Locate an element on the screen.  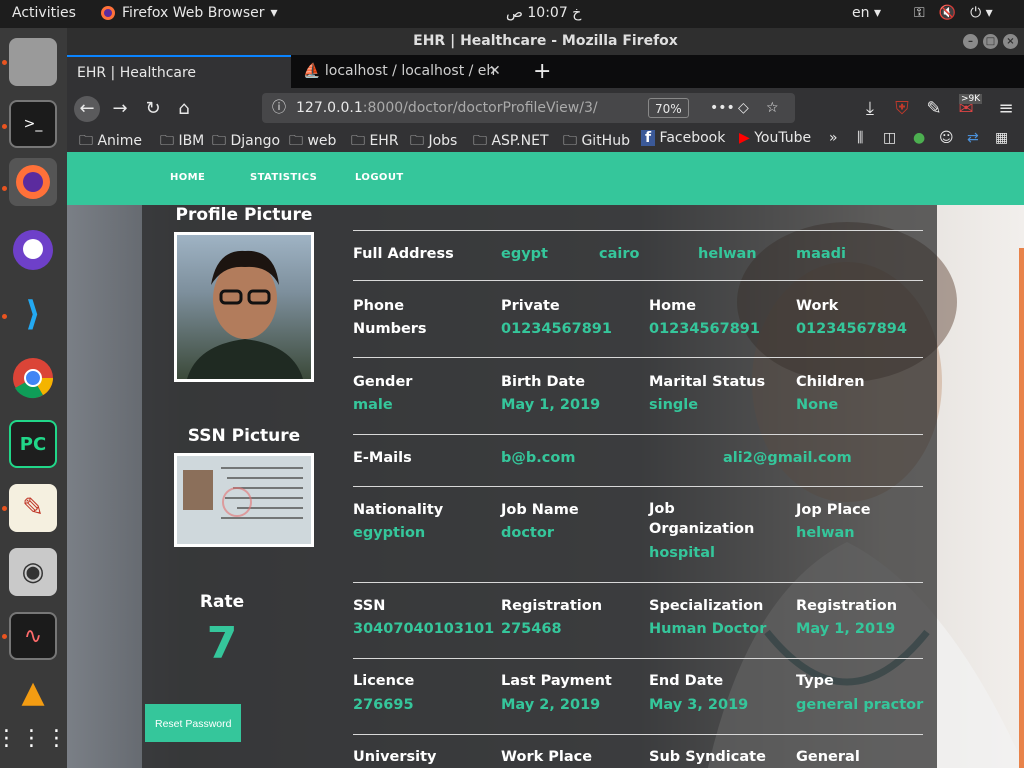
email-secondary-value: ali2@gmail.com is located at coordinates (787, 458).